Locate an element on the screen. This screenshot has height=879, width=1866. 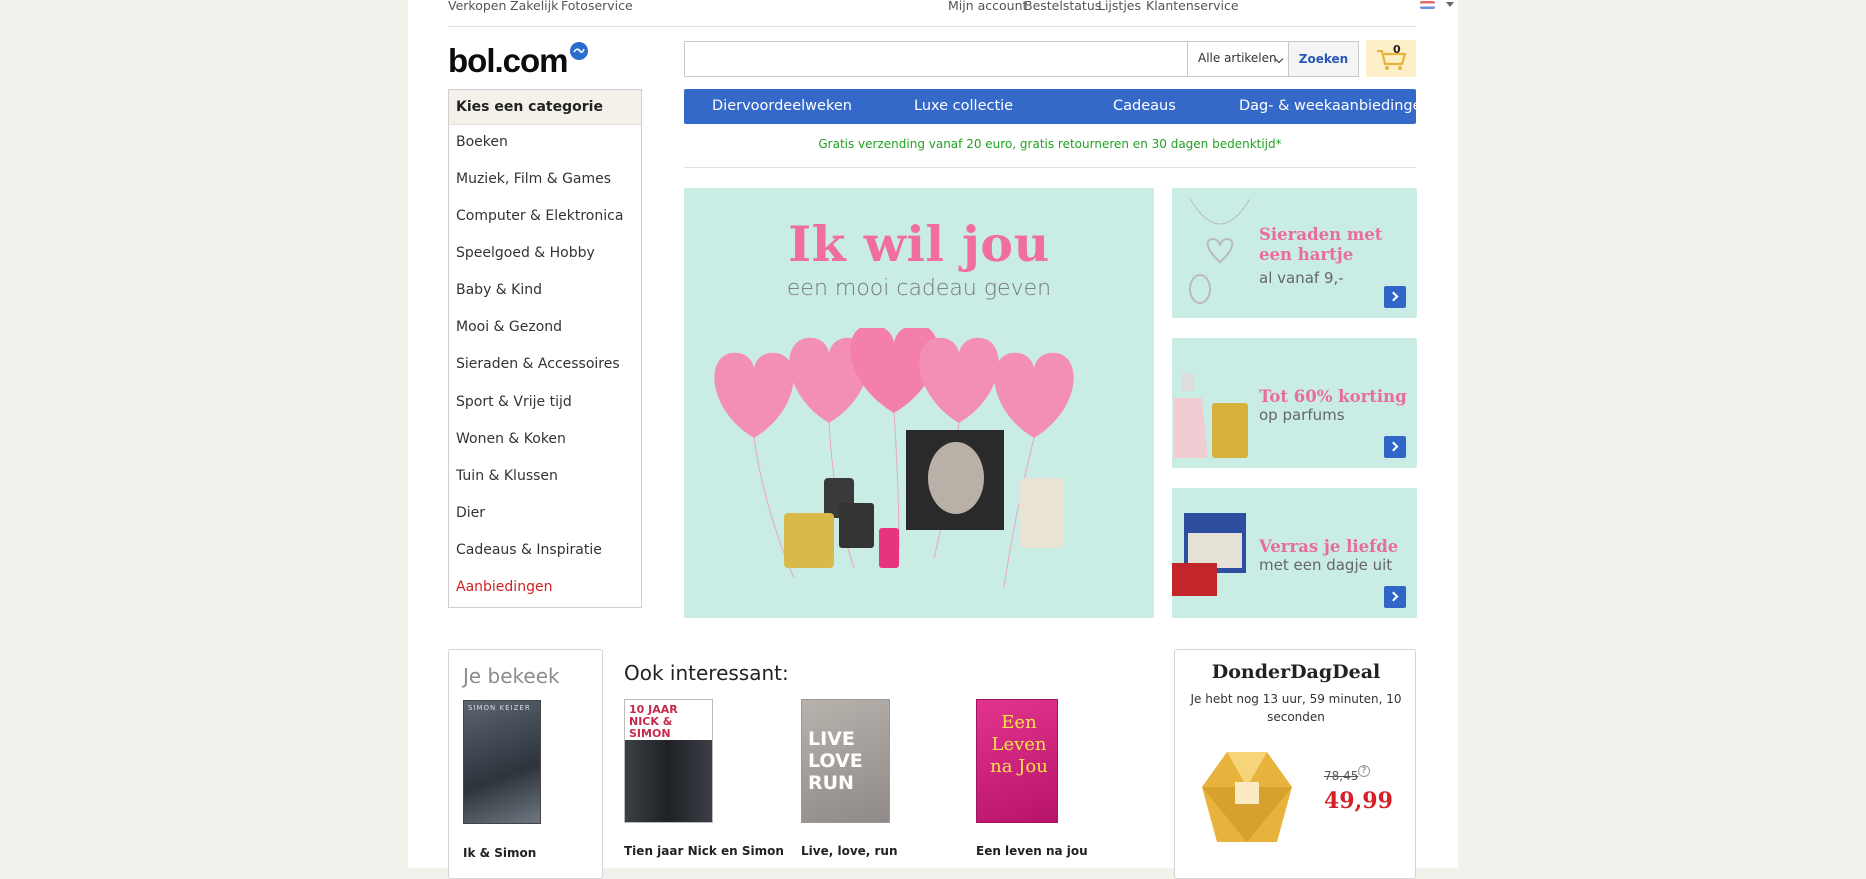
perfume-product-image is located at coordinates (1247, 797).